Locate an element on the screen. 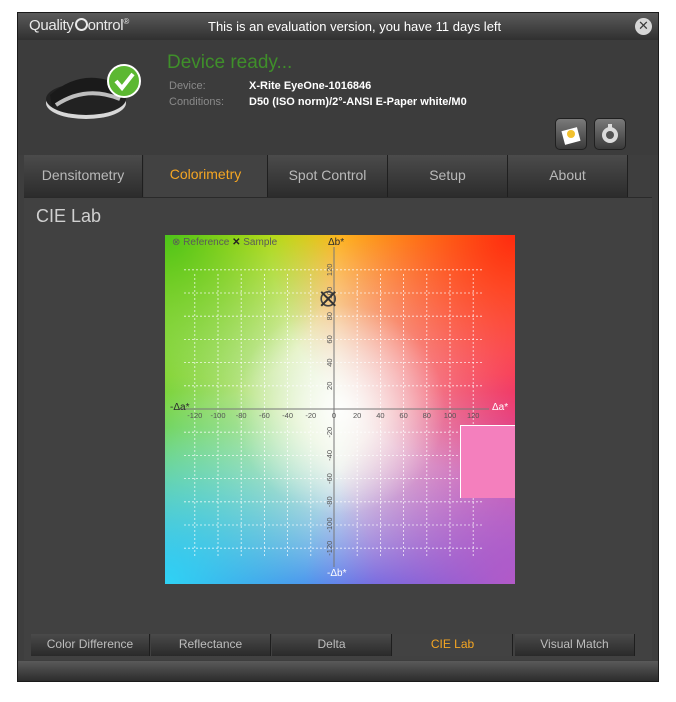 This screenshot has height=702, width=676. y-tick-label: 20 is located at coordinates (329, 386).